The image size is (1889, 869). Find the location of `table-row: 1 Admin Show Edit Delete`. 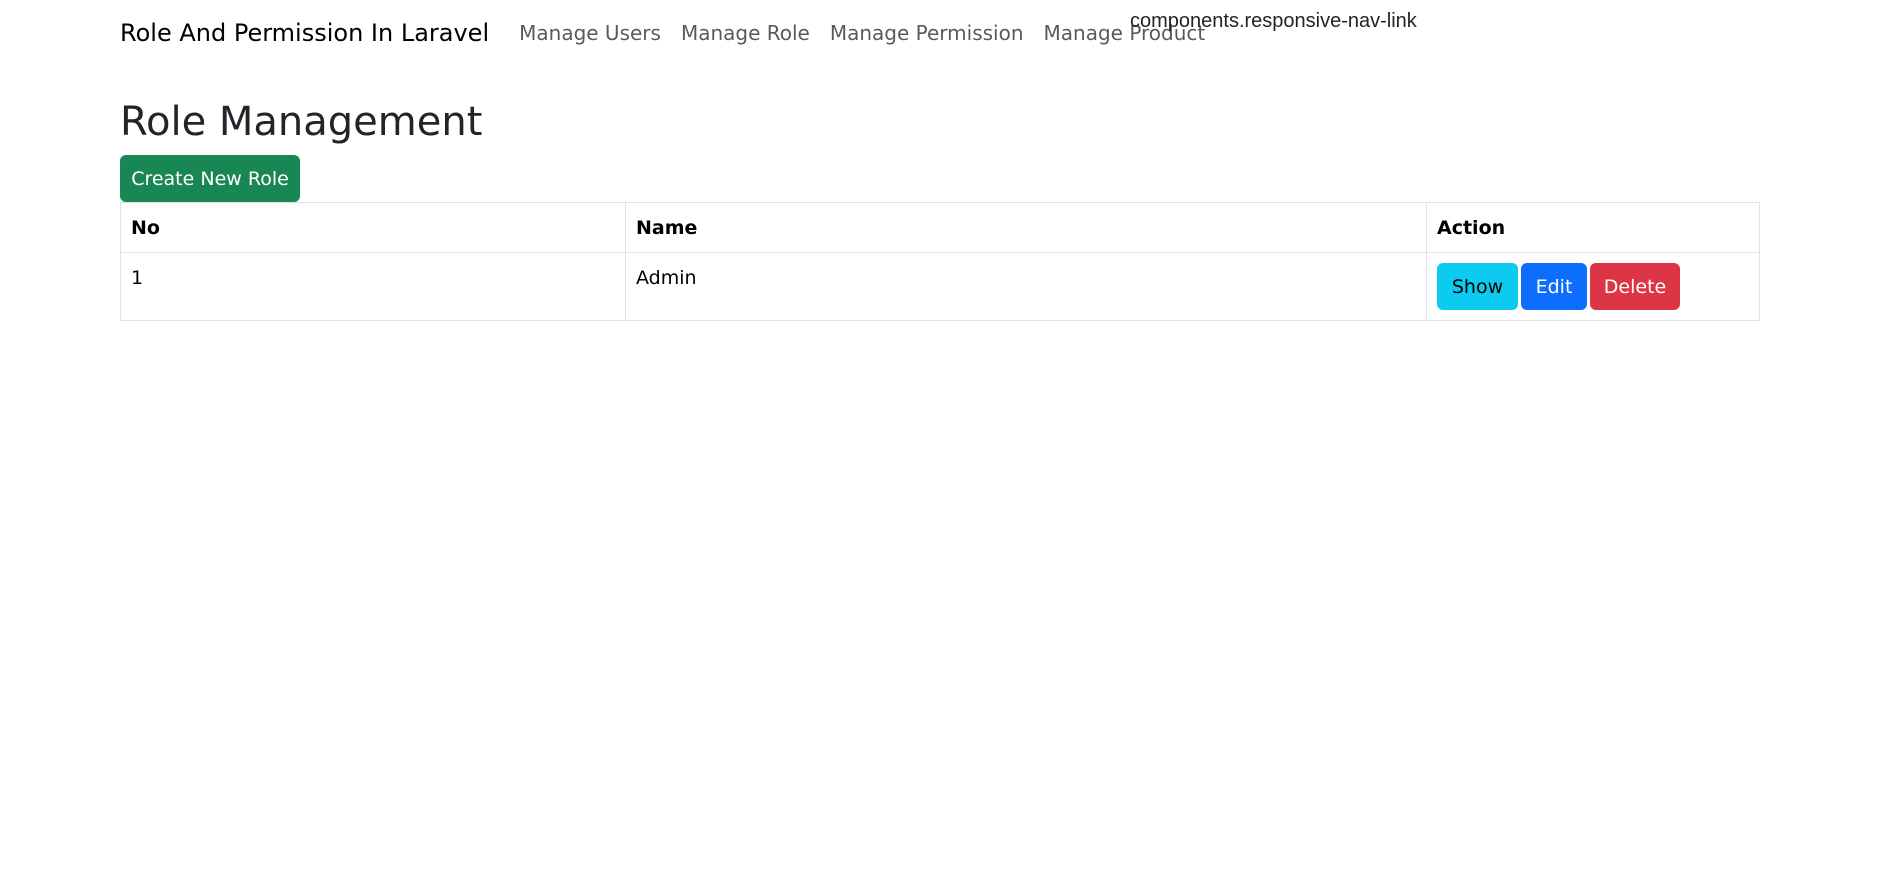

table-row: 1 Admin Show Edit Delete is located at coordinates (940, 286).